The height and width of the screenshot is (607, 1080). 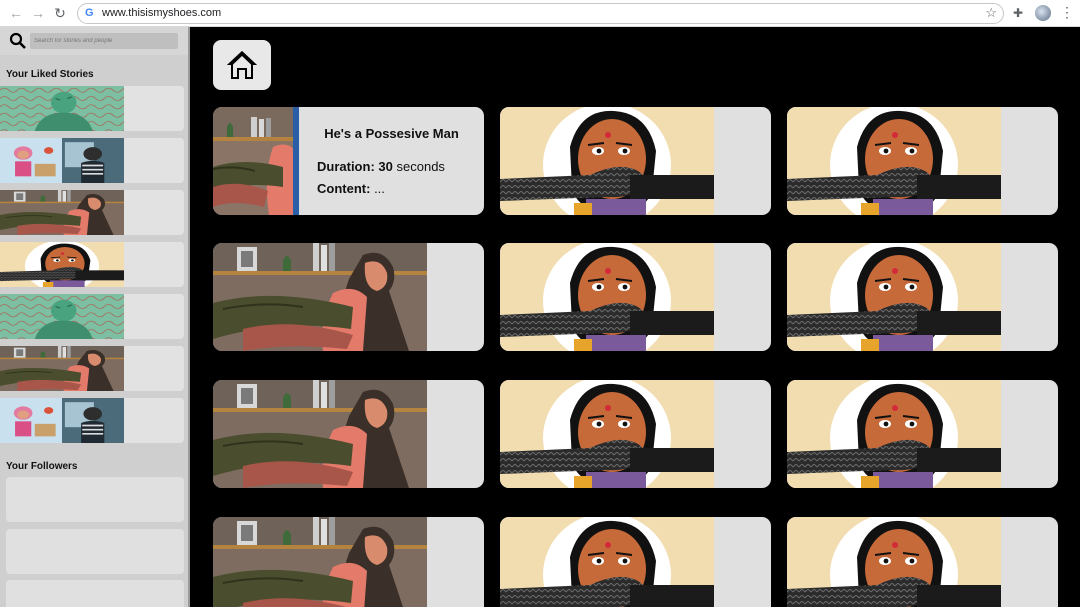 What do you see at coordinates (60, 13) in the screenshot?
I see `reload-icon: ↻` at bounding box center [60, 13].